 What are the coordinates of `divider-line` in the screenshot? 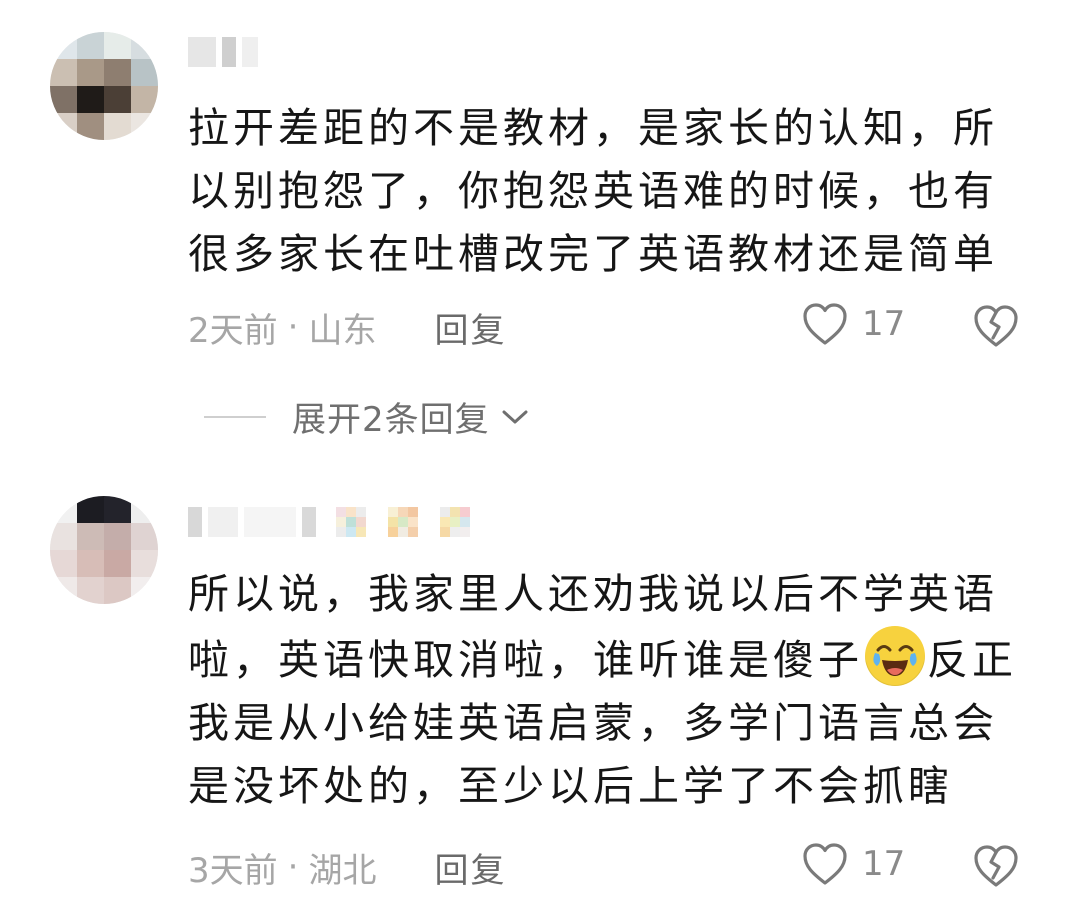 It's located at (235, 416).